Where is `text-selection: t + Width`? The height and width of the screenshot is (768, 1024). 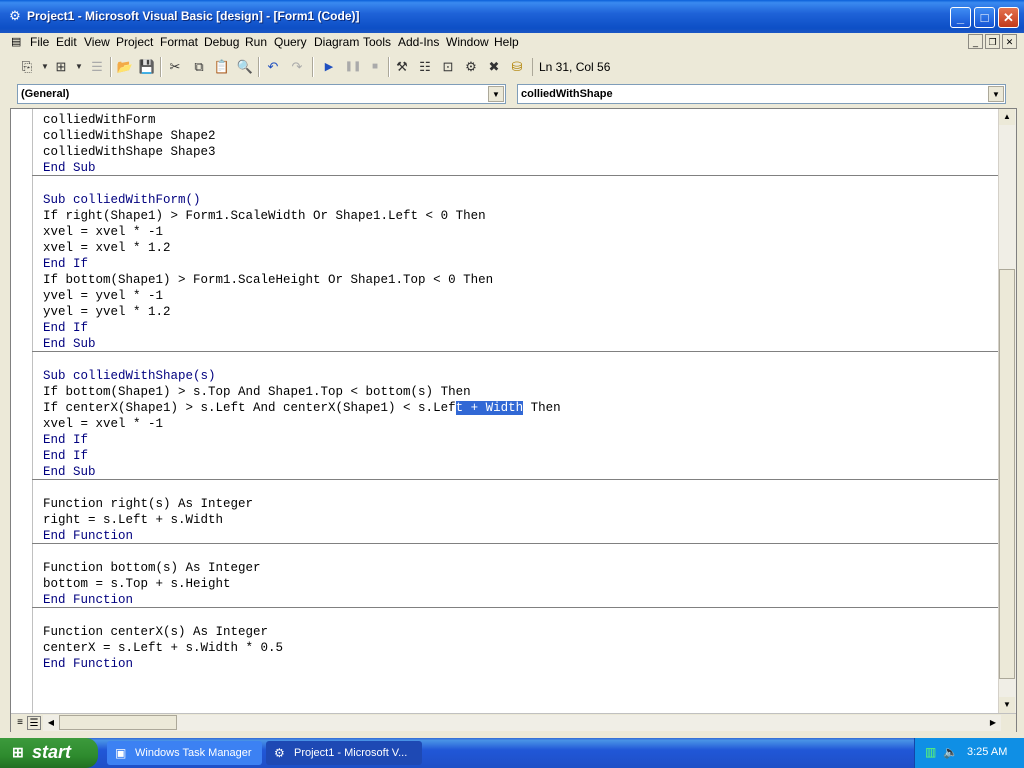 text-selection: t + Width is located at coordinates (489, 408).